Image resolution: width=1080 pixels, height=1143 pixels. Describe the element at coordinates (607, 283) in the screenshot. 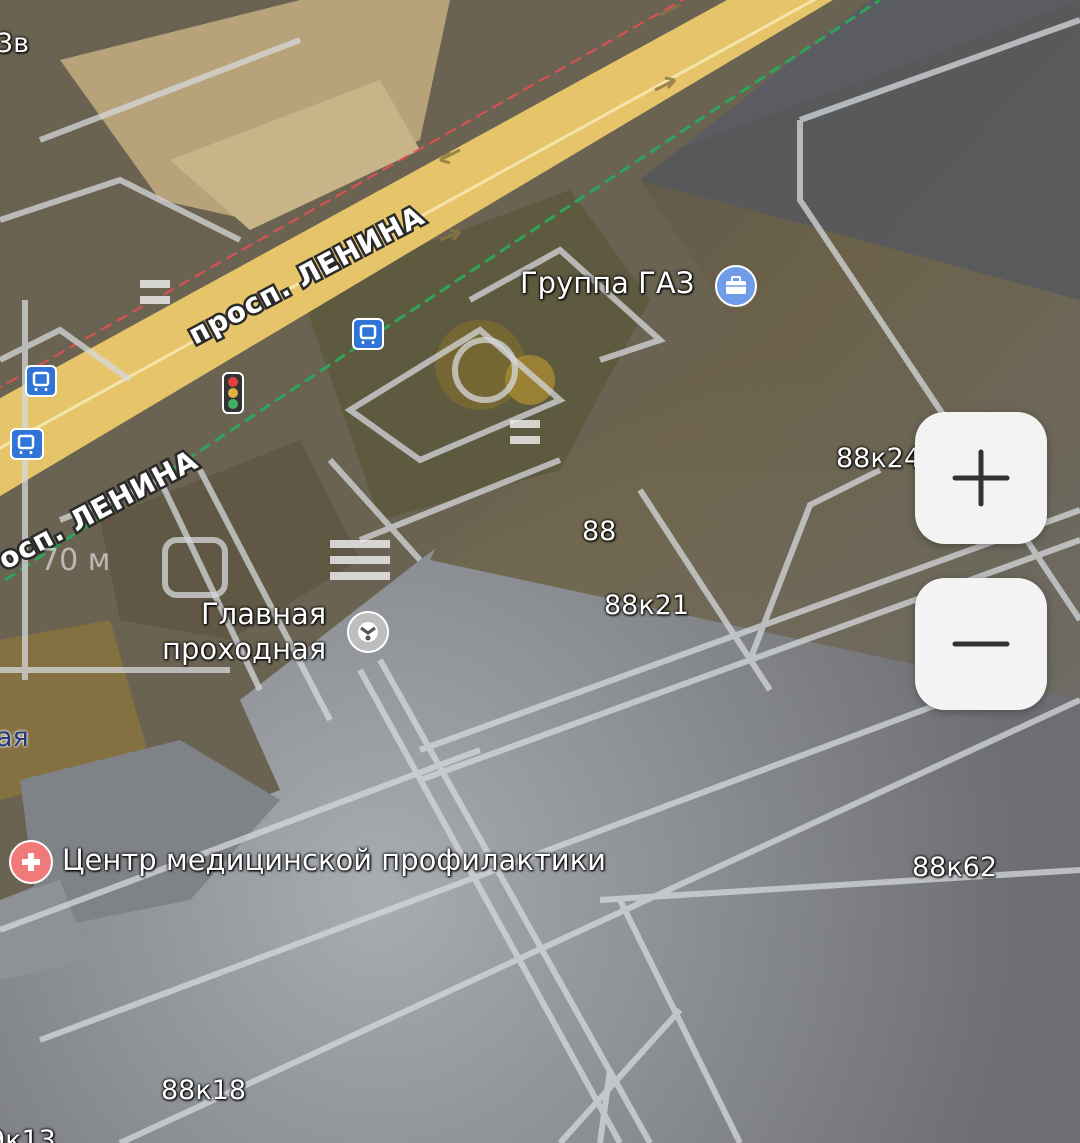

I see `poi-label-gaz-group: Группа ГАЗ` at that location.